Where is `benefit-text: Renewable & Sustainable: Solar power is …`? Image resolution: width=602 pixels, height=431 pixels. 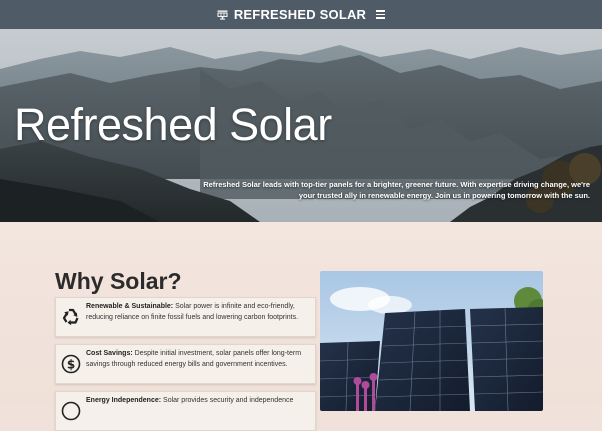
benefit-text: Renewable & Sustainable: Solar power is … is located at coordinates (200, 310).